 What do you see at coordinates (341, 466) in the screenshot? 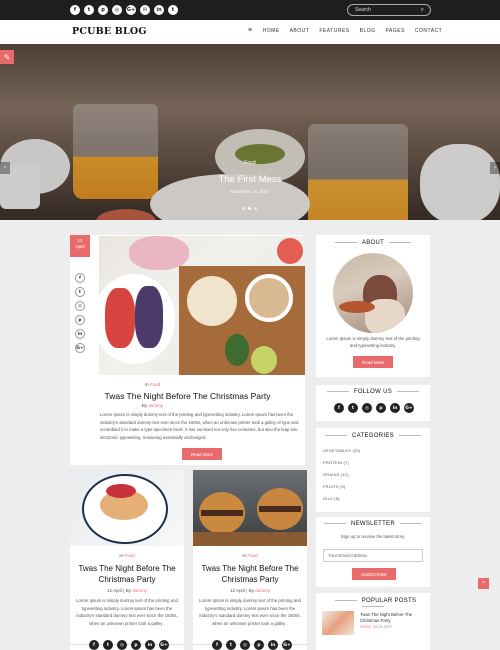
I see `category-item-protein: PROTEIN (7)` at bounding box center [341, 466].